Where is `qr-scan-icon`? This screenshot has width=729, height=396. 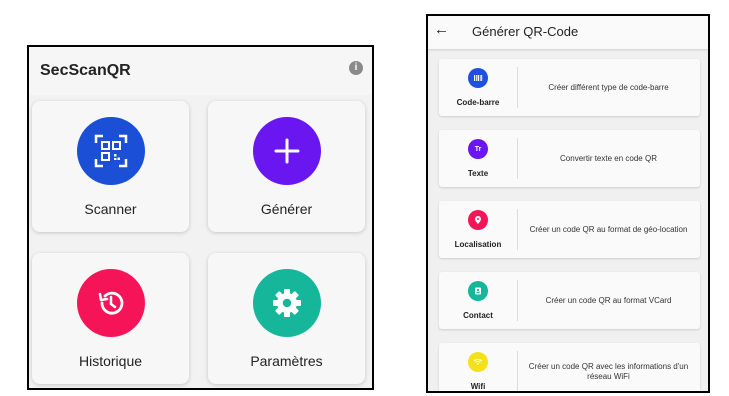 qr-scan-icon is located at coordinates (110, 151).